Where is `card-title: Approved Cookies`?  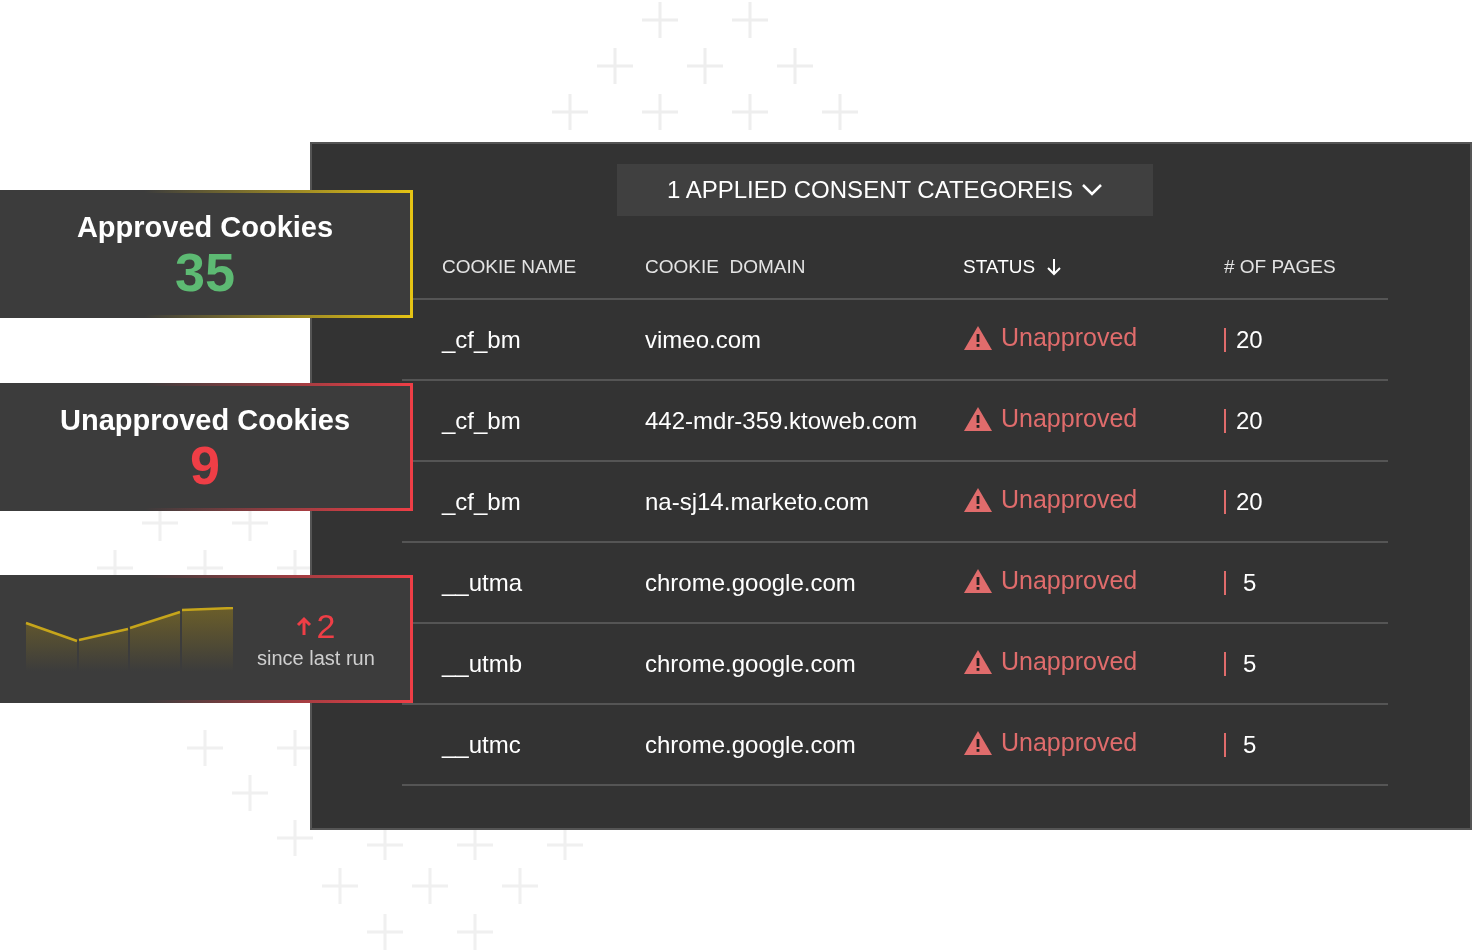
card-title: Approved Cookies is located at coordinates (205, 227).